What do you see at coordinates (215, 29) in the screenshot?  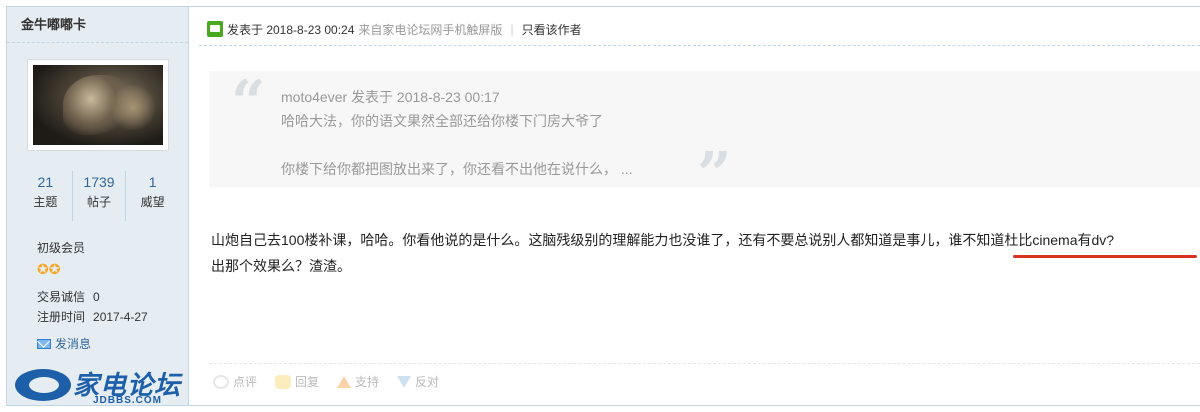 I see `mobile-post-icon` at bounding box center [215, 29].